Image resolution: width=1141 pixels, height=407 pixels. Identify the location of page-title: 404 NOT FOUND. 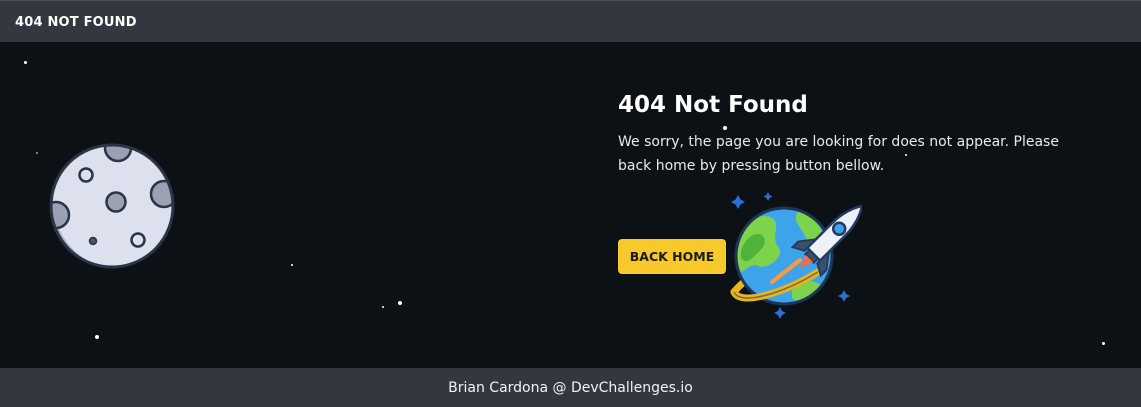
(76, 22).